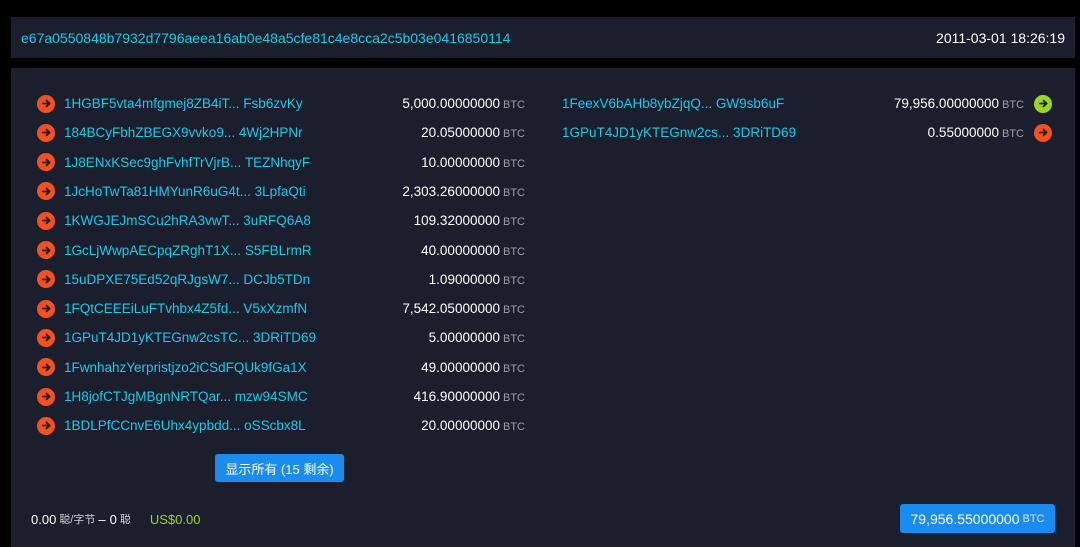  I want to click on total-output-badge: 79,956.55000000 BTC, so click(977, 518).